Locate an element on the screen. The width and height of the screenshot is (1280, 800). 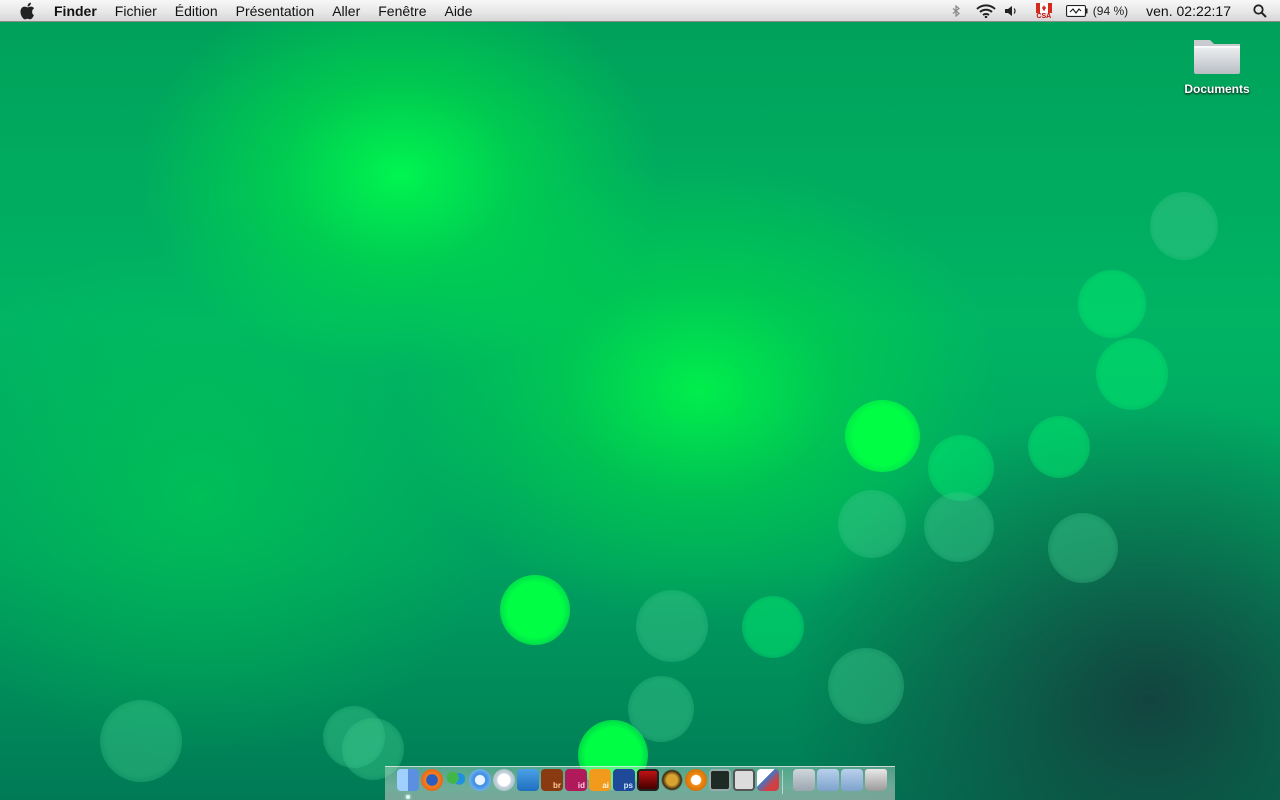
dock-system-profiler-icon is located at coordinates (744, 780).